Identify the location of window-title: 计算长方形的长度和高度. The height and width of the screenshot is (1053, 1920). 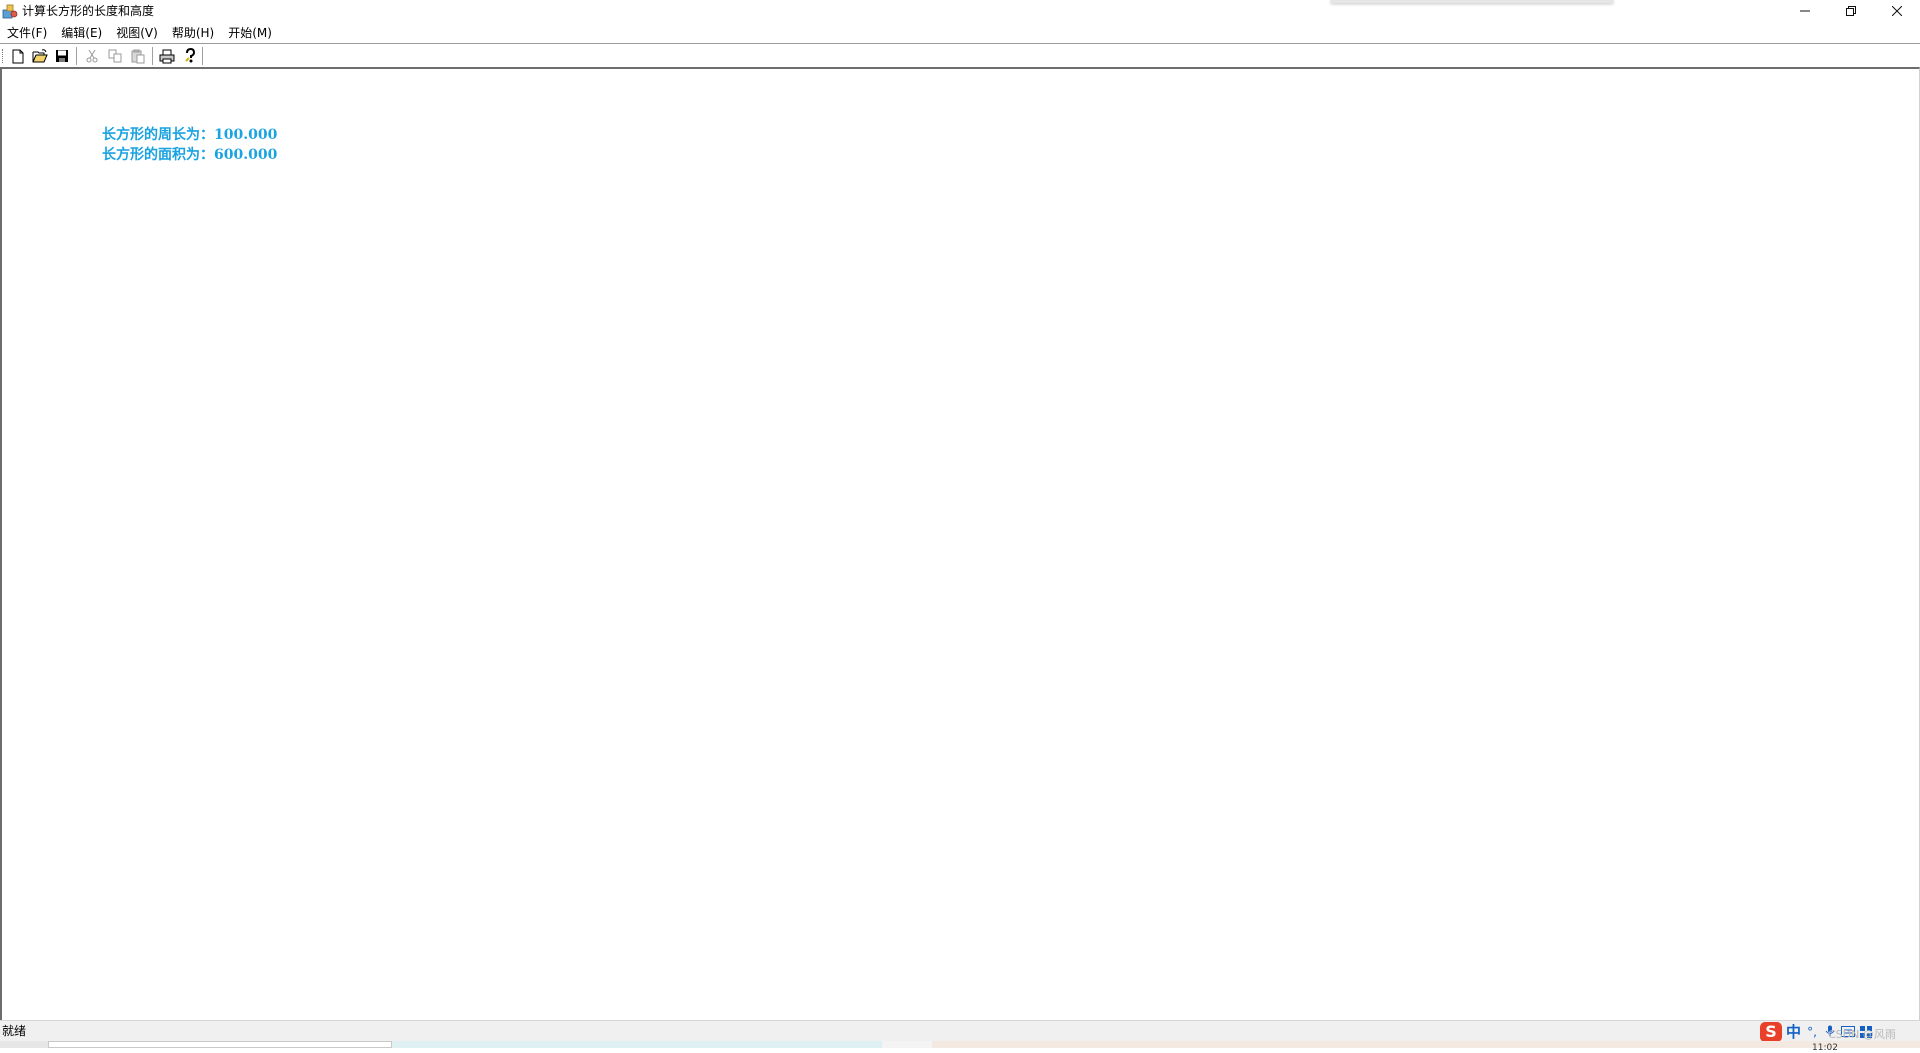
(88, 11).